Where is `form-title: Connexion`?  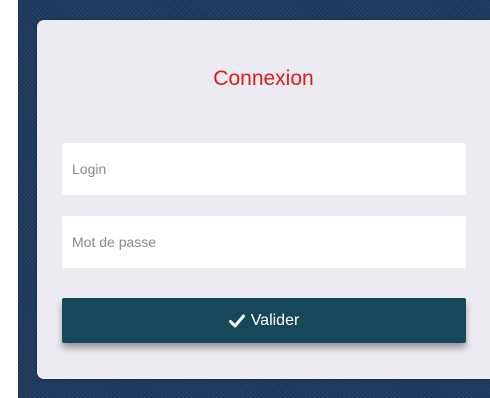 form-title: Connexion is located at coordinates (263, 78).